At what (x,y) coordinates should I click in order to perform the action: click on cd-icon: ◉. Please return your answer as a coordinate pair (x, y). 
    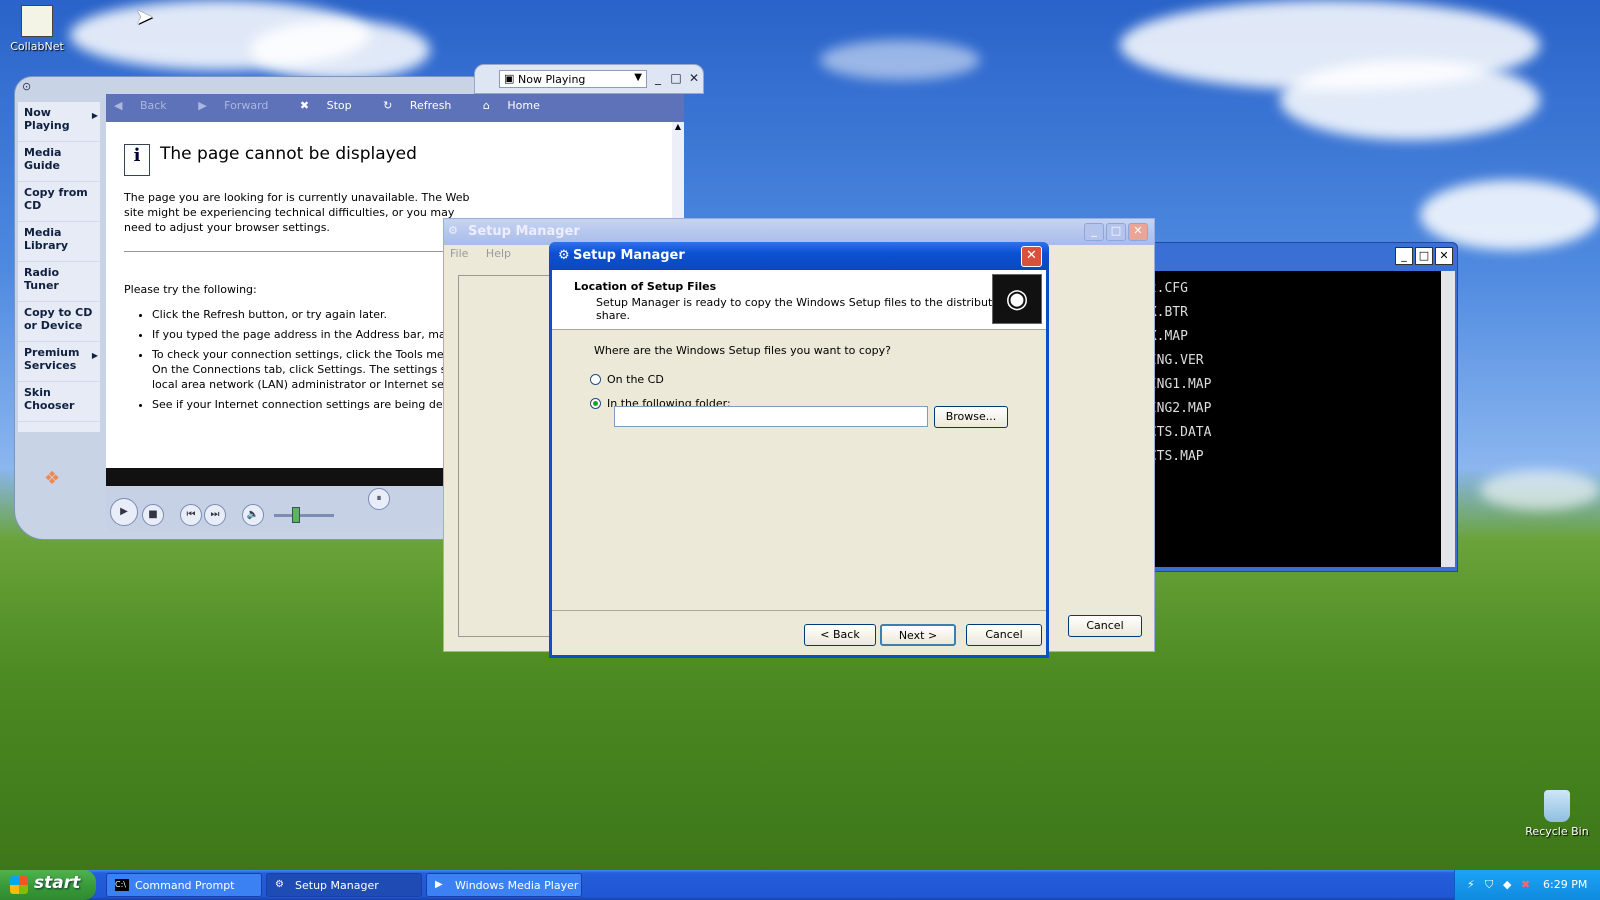
    Looking at the image, I should click on (1017, 299).